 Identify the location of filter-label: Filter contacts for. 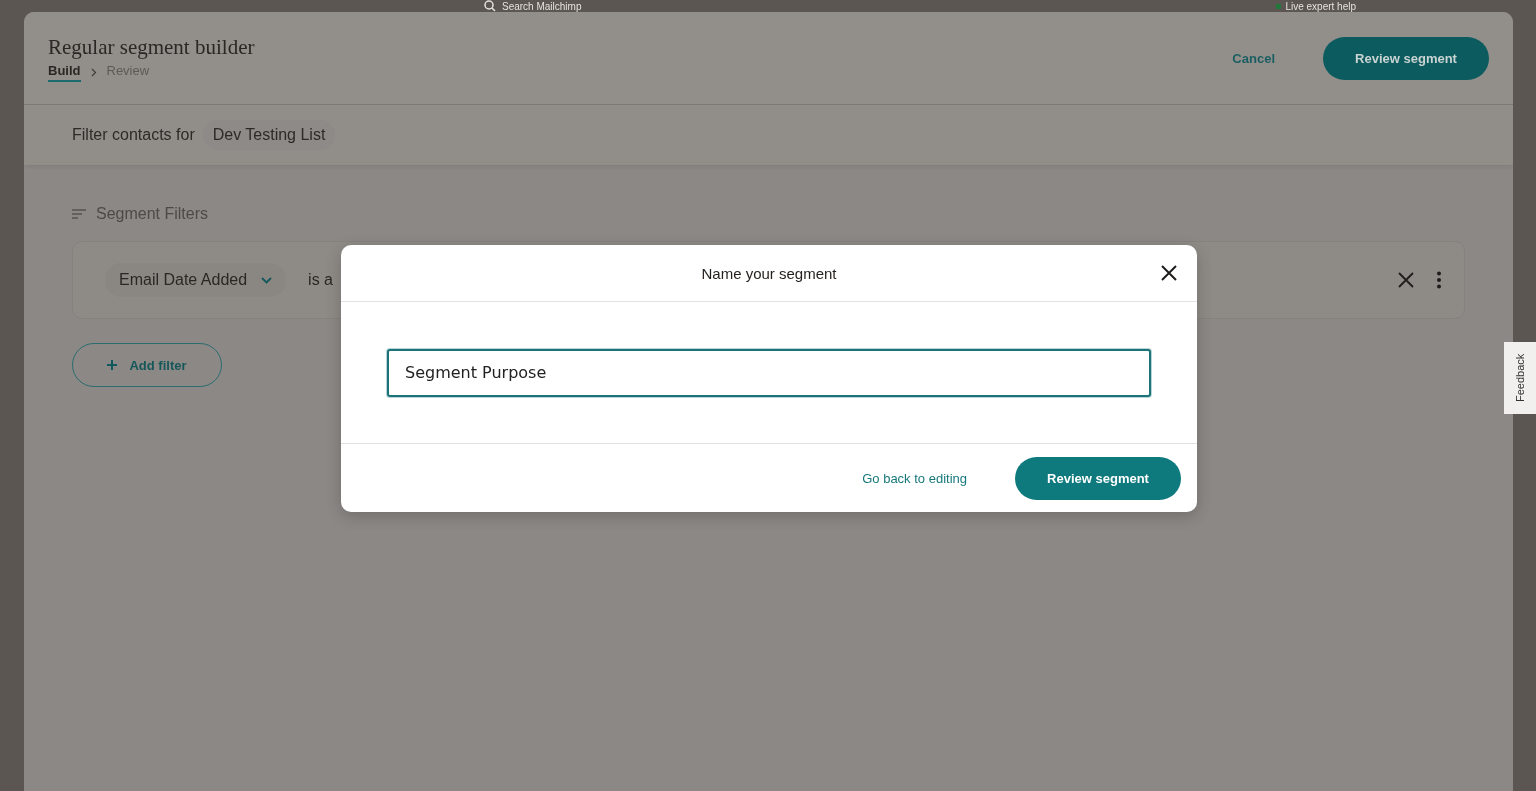
(133, 135).